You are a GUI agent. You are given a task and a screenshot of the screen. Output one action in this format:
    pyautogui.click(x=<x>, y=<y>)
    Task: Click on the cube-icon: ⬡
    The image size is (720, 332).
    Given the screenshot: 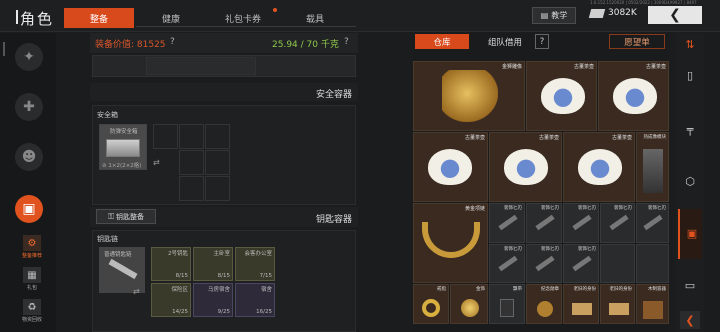 What is the action you would take?
    pyautogui.click(x=690, y=181)
    